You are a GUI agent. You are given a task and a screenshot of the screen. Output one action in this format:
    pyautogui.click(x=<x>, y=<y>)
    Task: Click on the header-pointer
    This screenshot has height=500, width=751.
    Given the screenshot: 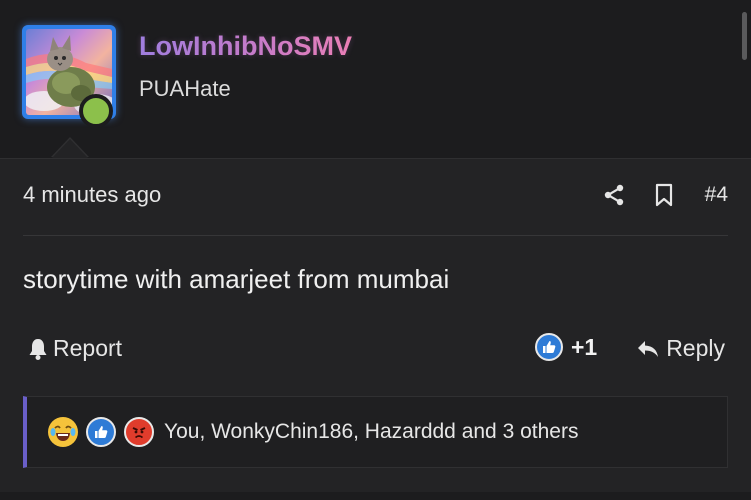 What is the action you would take?
    pyautogui.click(x=70, y=148)
    